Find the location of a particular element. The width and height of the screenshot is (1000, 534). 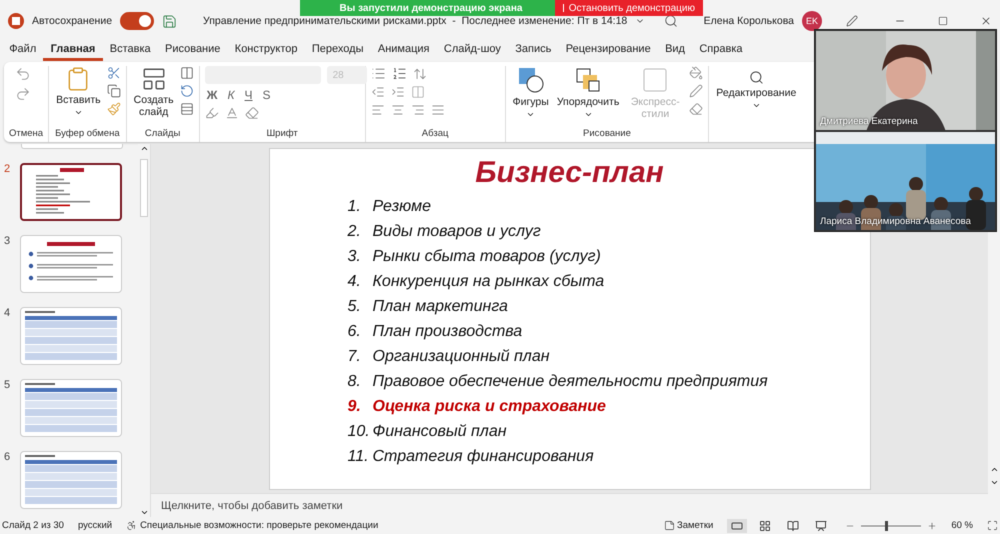

ribbon-tab: Рисование is located at coordinates (193, 50).